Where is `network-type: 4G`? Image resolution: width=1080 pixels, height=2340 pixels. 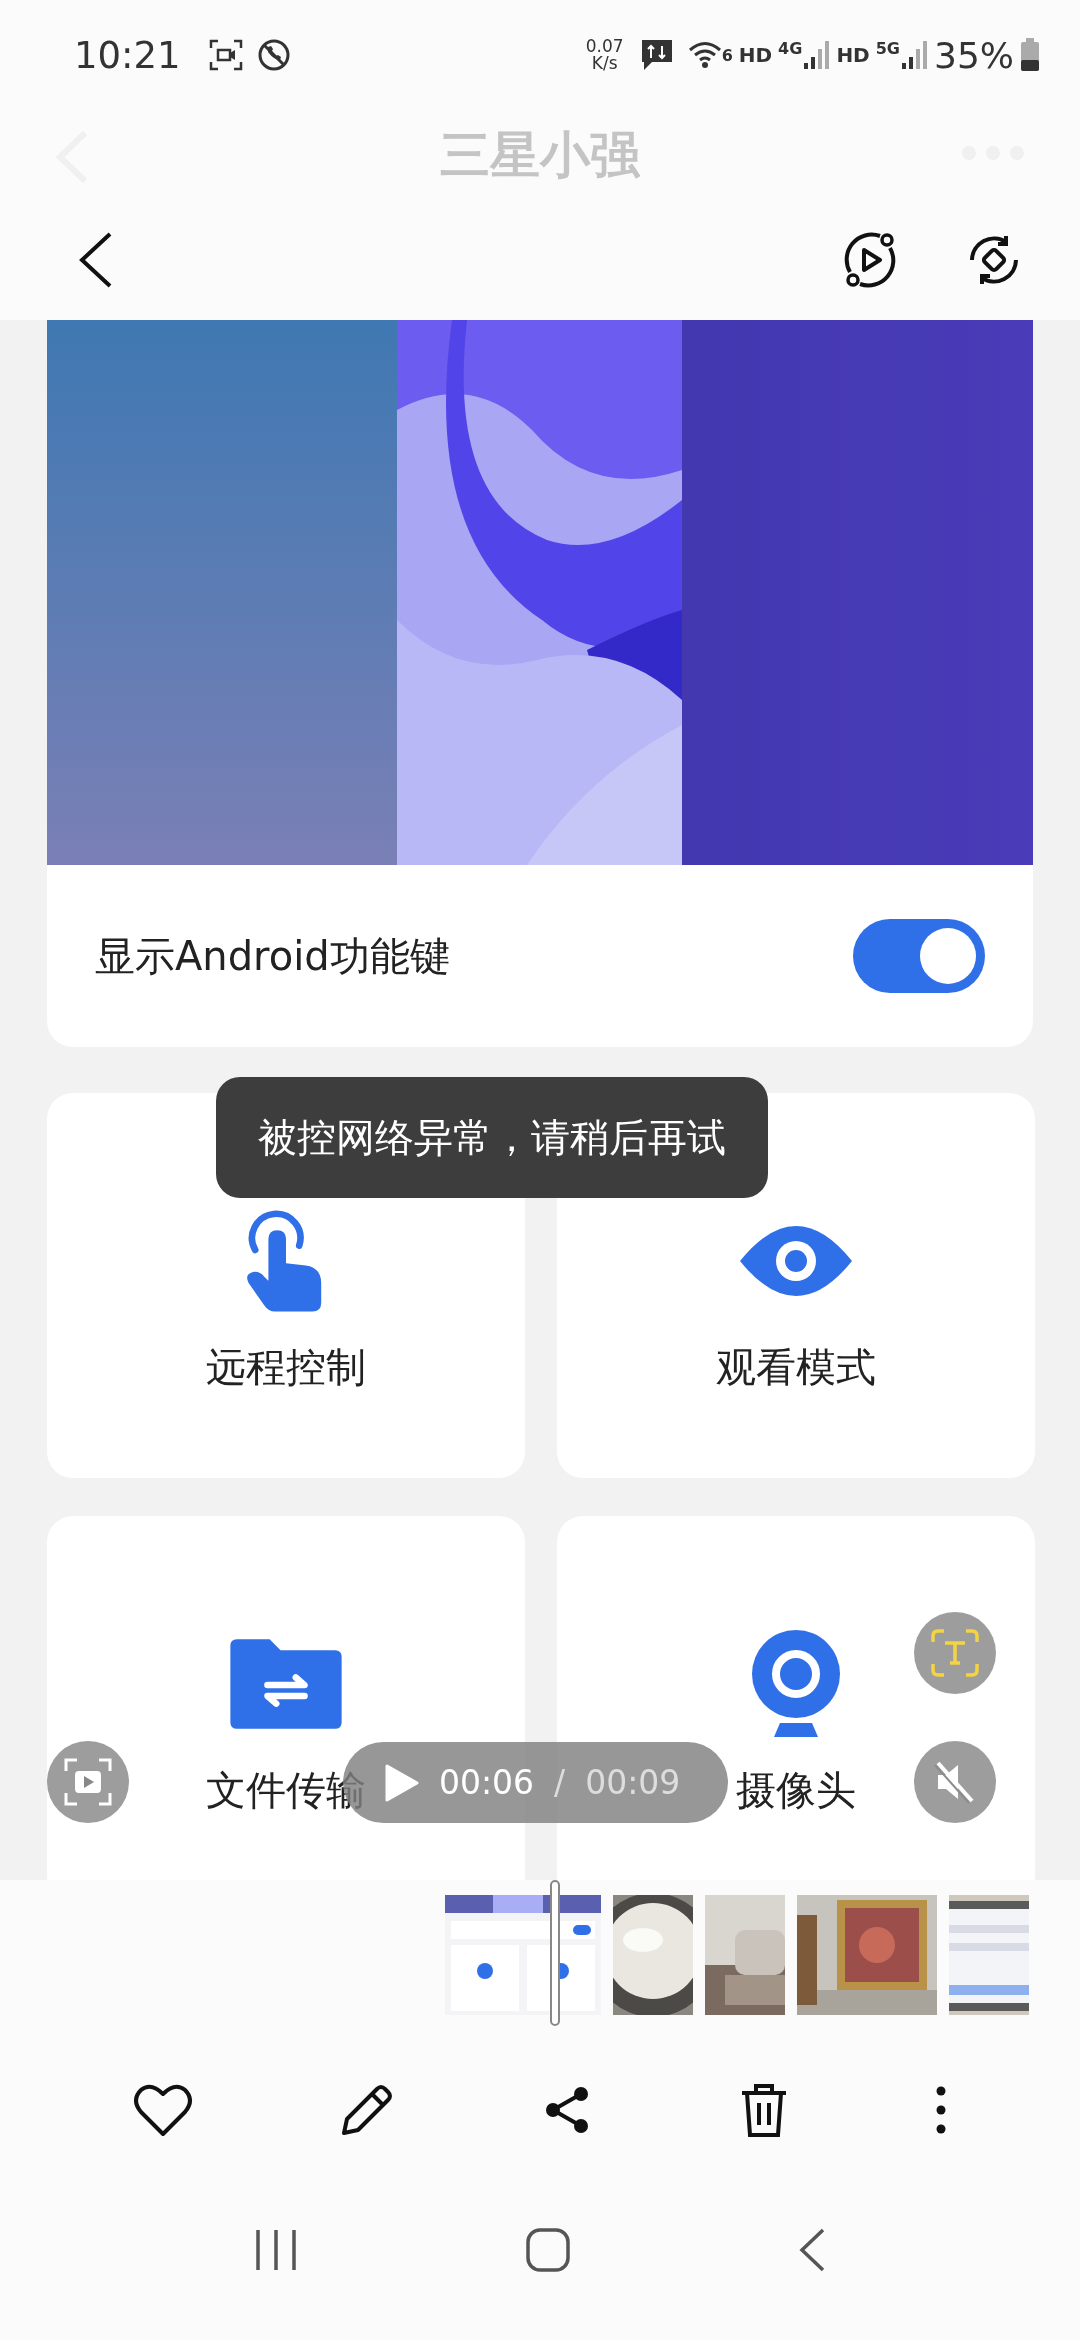 network-type: 4G is located at coordinates (790, 48).